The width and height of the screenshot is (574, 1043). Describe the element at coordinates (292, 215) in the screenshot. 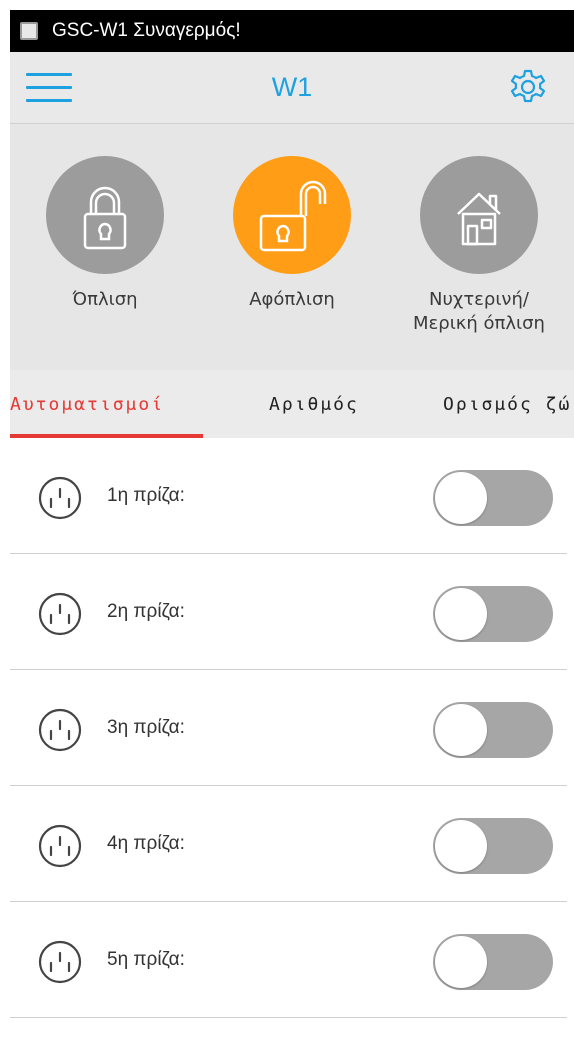

I see `lock-open-icon` at that location.